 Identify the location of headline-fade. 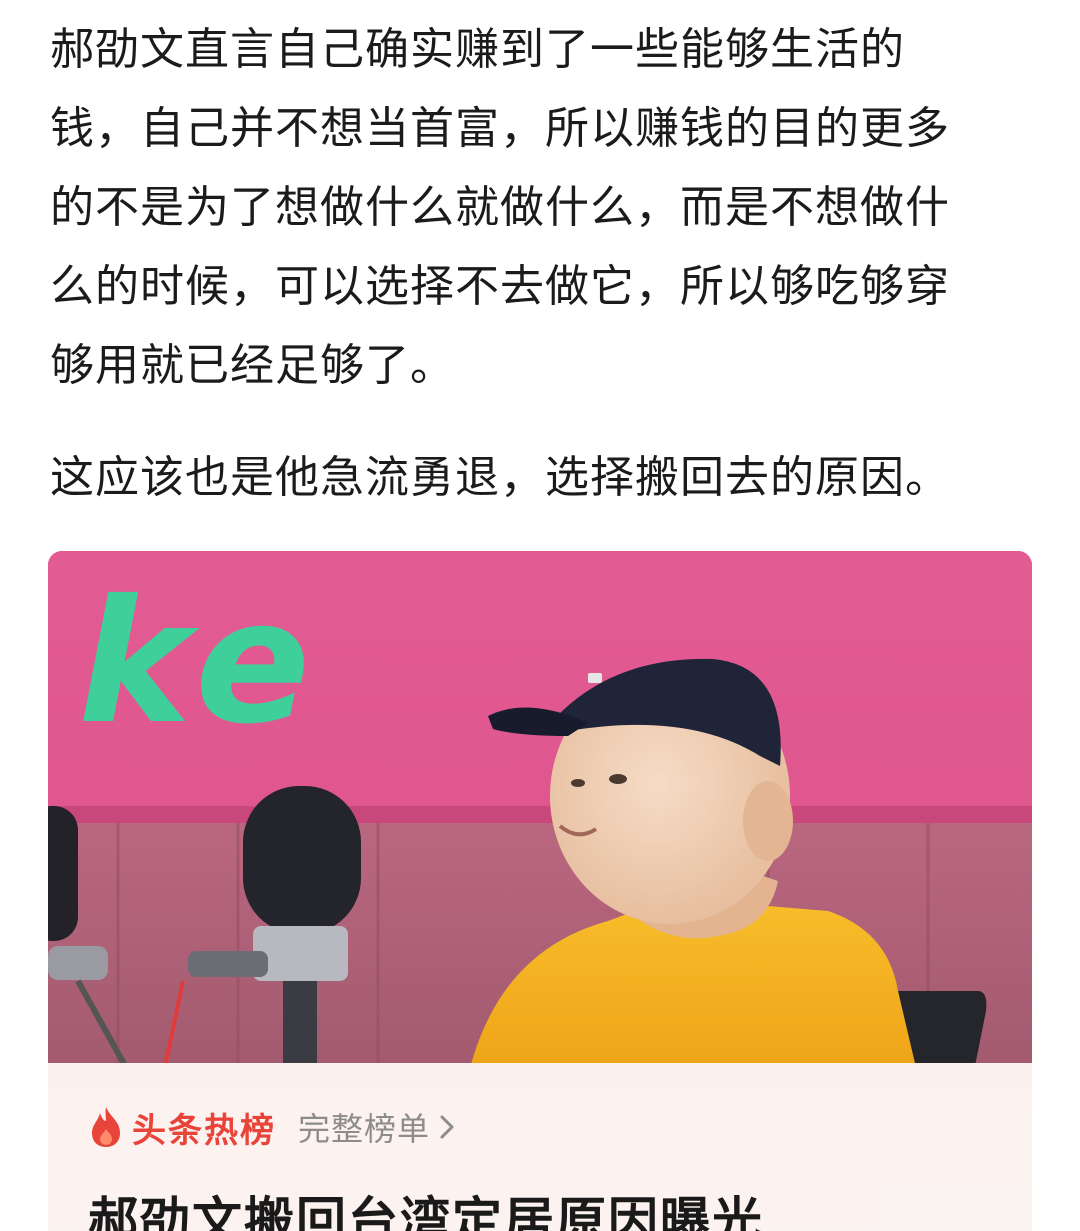
(920, 1206).